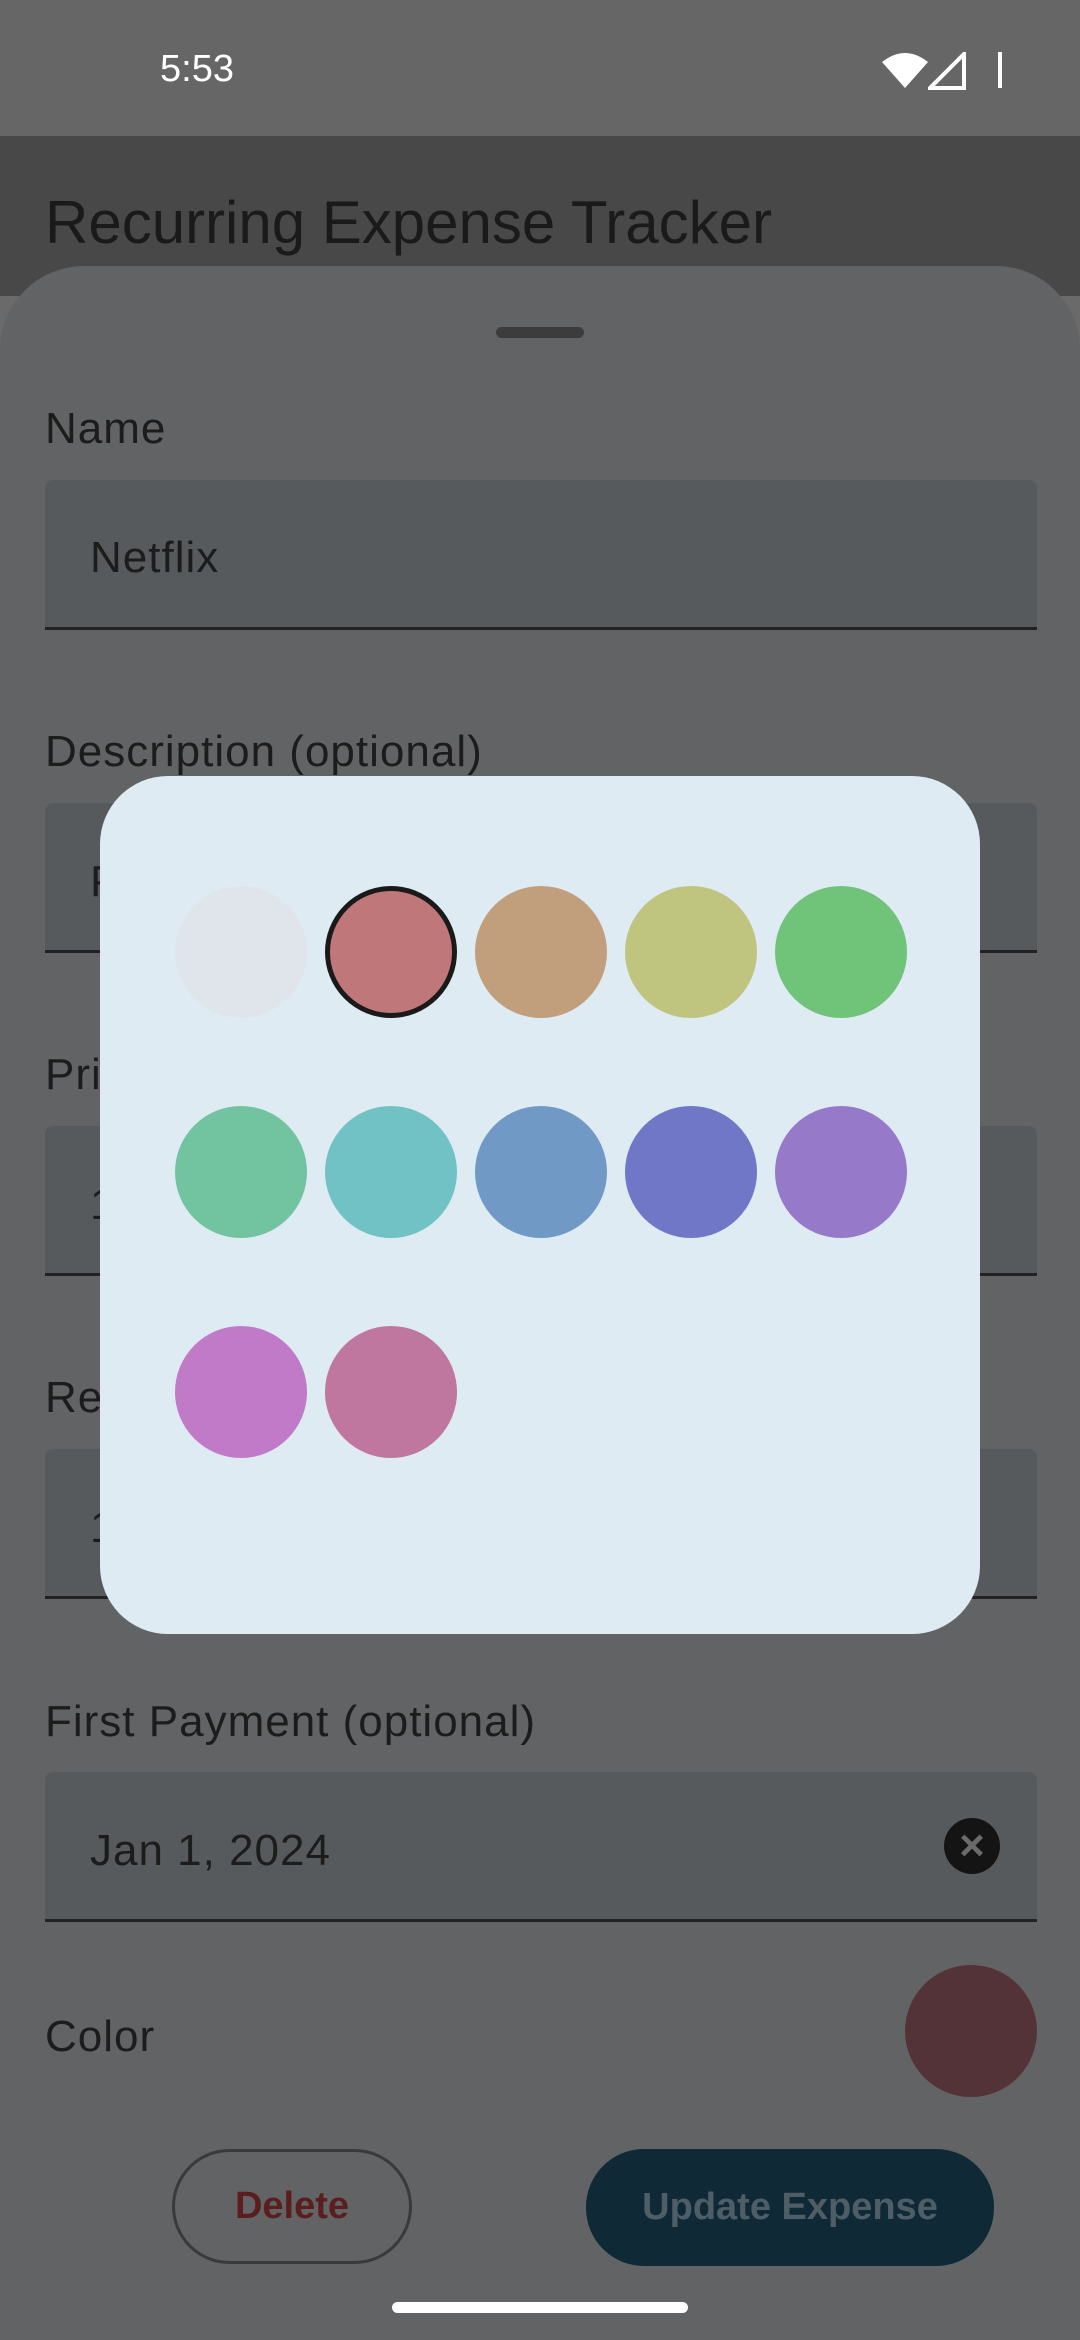  What do you see at coordinates (106, 428) in the screenshot?
I see `name-label: Name` at bounding box center [106, 428].